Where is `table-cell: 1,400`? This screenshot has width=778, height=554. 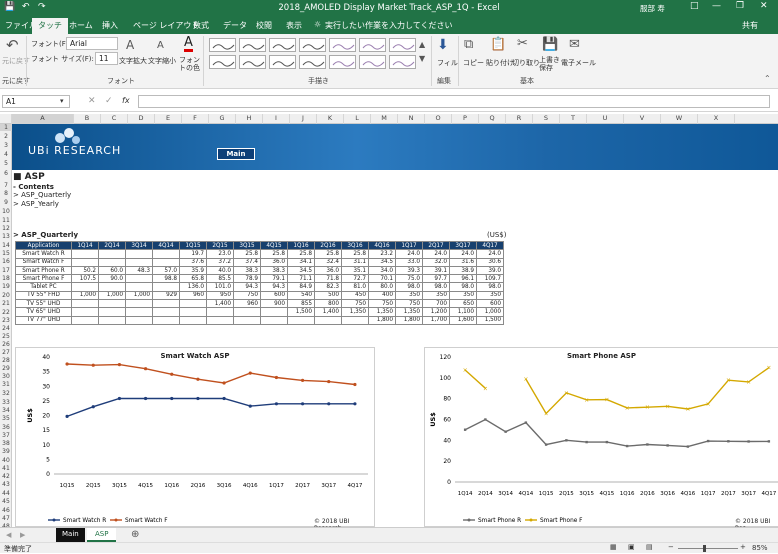
table-cell: 1,400 is located at coordinates (328, 312).